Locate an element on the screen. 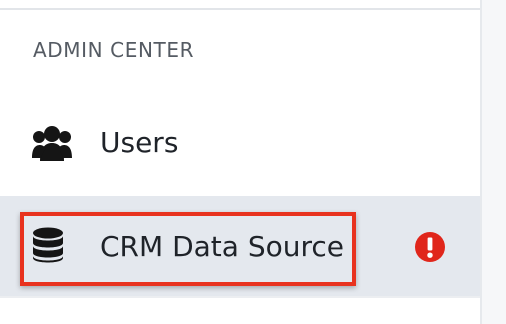 Image resolution: width=506 pixels, height=324 pixels. users-icon is located at coordinates (52, 143).